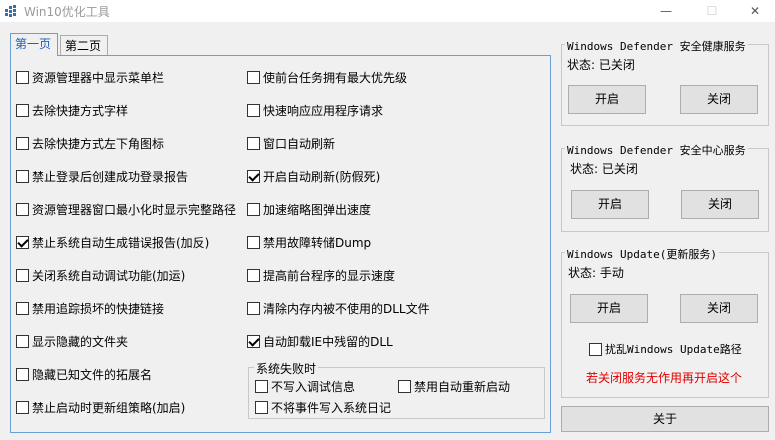 The image size is (775, 440). Describe the element at coordinates (112, 242) in the screenshot. I see `option-disable-error-report: 禁止系统自动生成错误报告(加反)` at that location.